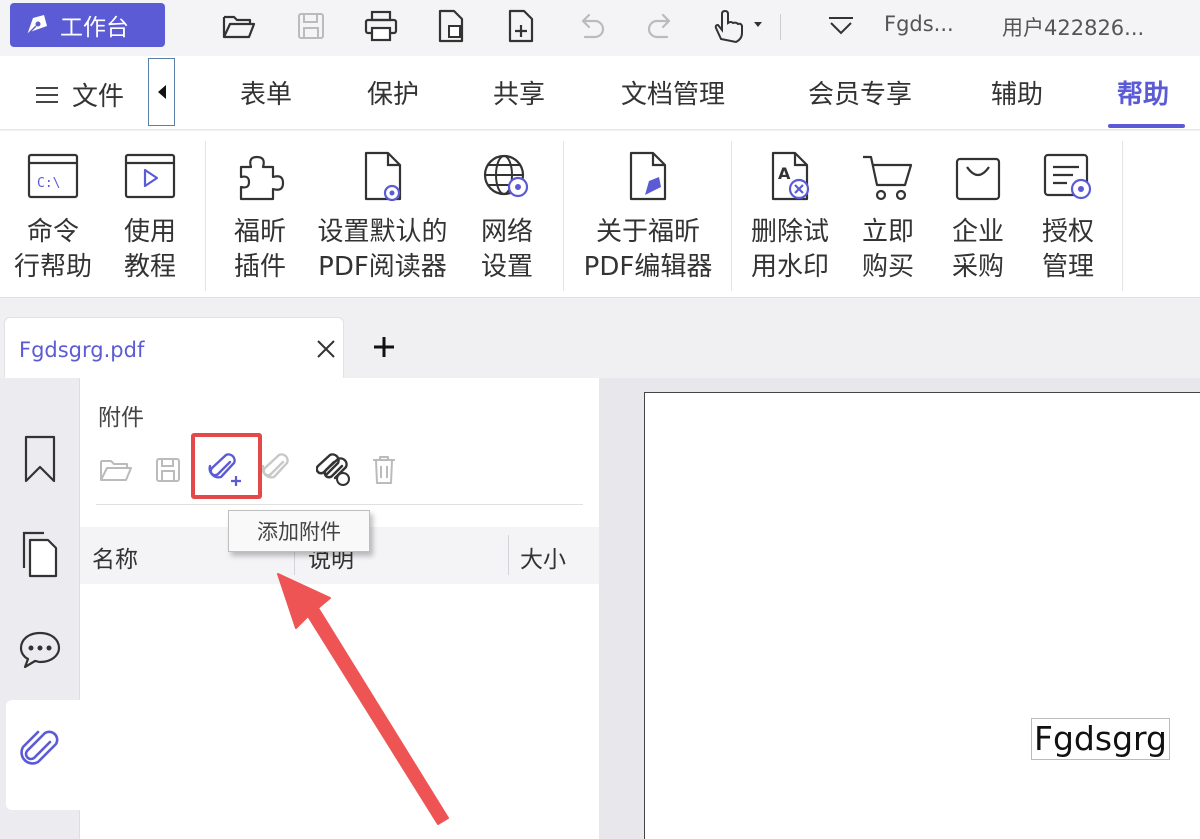 The height and width of the screenshot is (839, 1200). What do you see at coordinates (150, 176) in the screenshot?
I see `tutorial-icon` at bounding box center [150, 176].